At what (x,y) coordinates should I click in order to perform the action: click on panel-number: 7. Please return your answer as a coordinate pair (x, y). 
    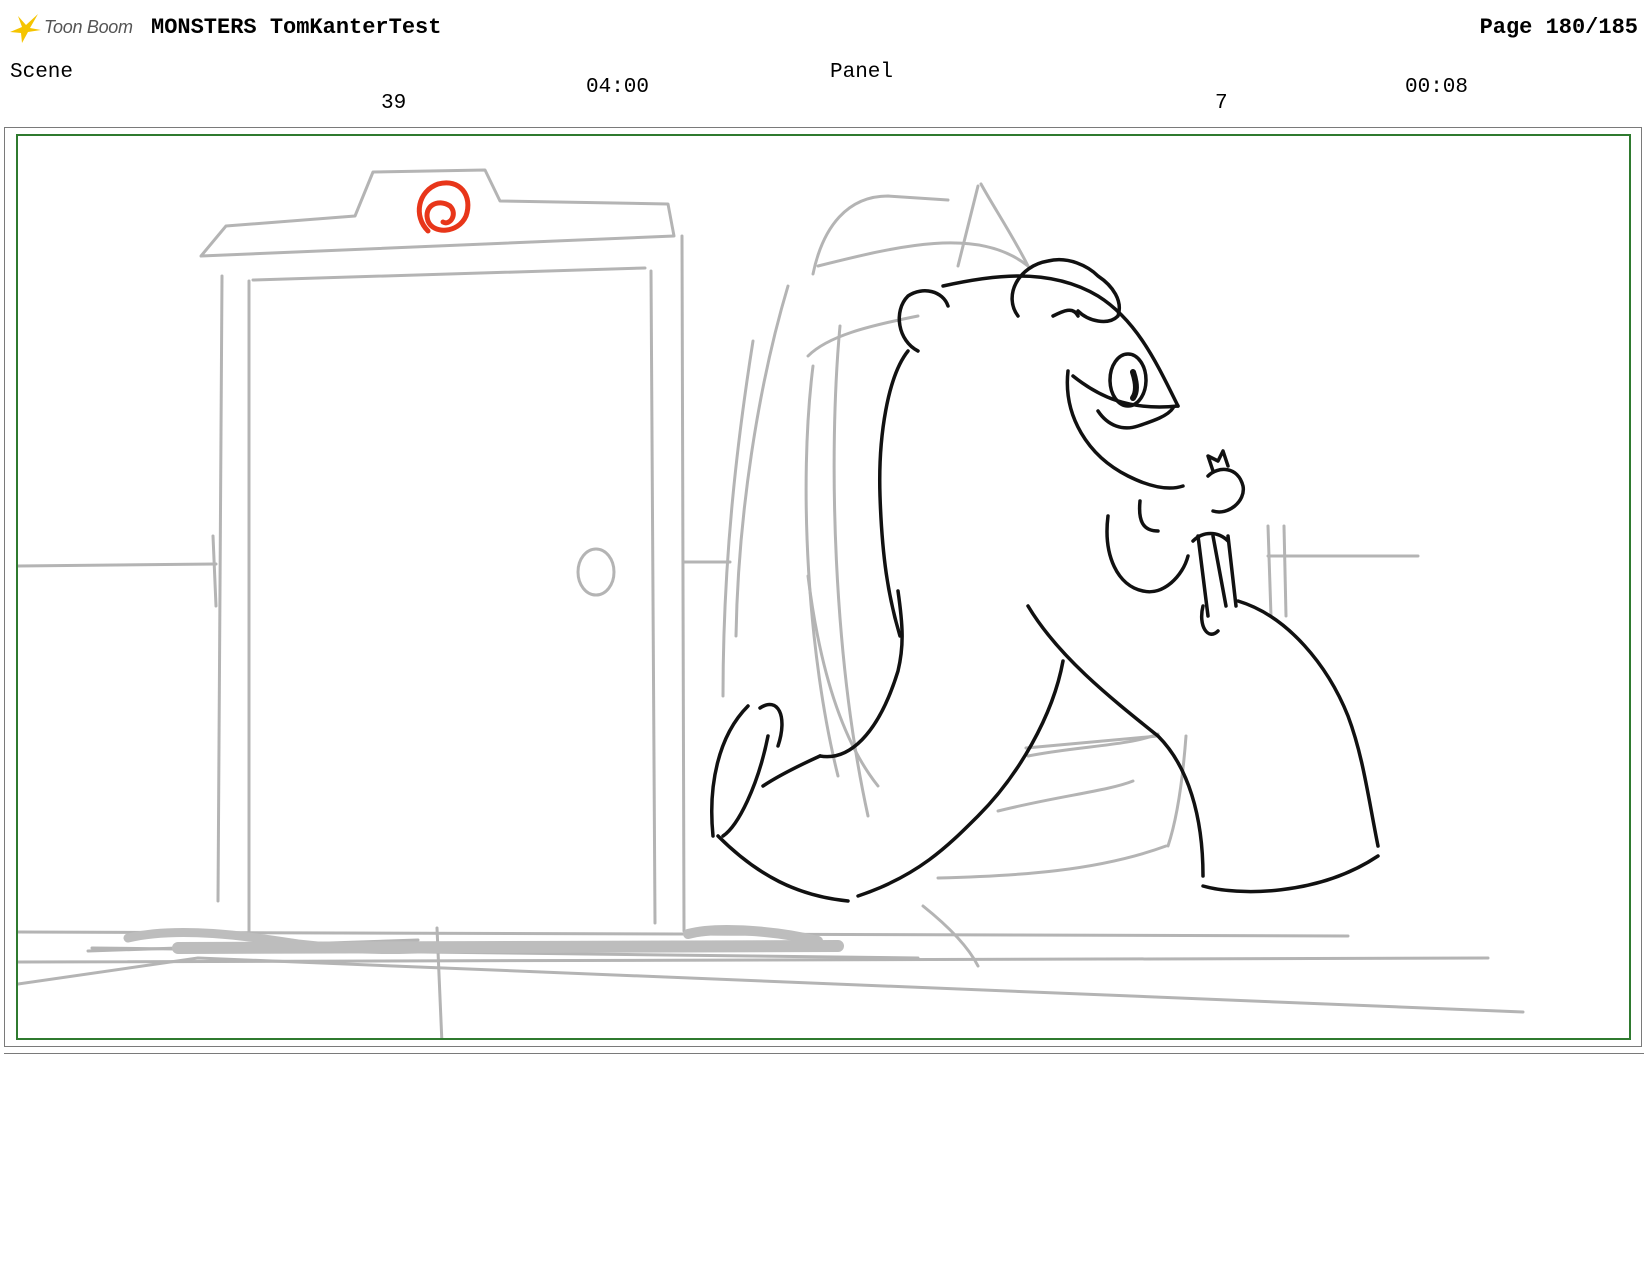
    Looking at the image, I should click on (1221, 103).